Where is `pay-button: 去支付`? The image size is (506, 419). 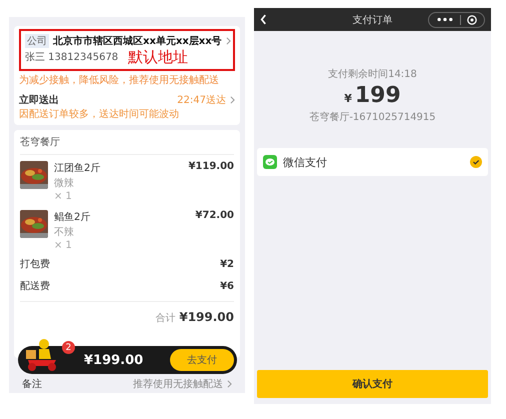
pay-button: 去支付 is located at coordinates (202, 360).